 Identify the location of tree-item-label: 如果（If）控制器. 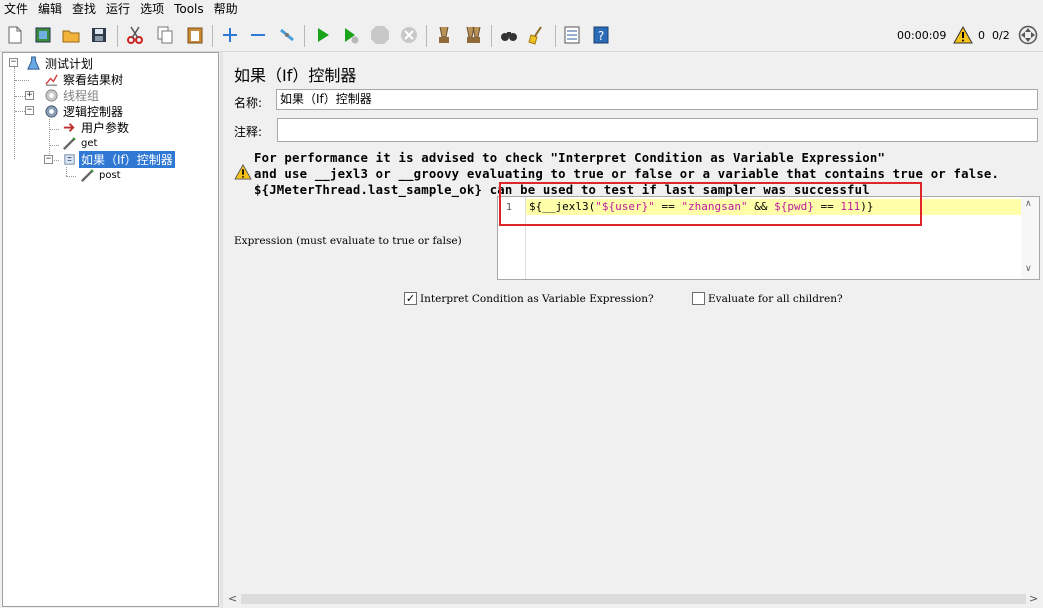
(127, 159).